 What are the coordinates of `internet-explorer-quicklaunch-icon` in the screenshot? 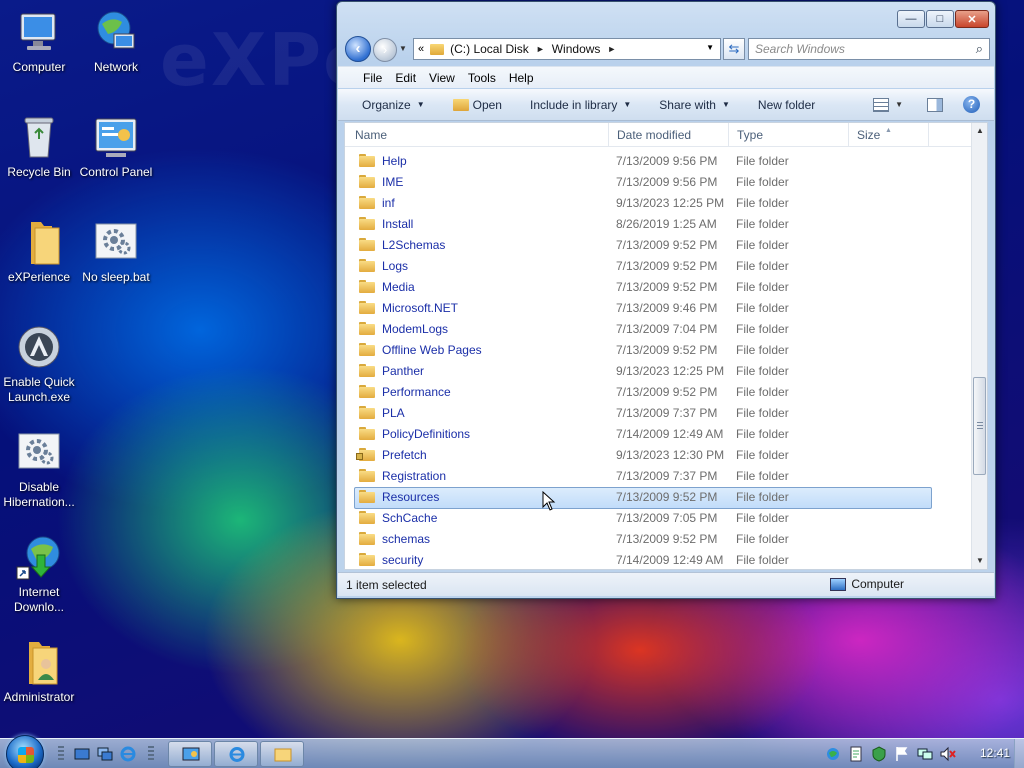 It's located at (128, 754).